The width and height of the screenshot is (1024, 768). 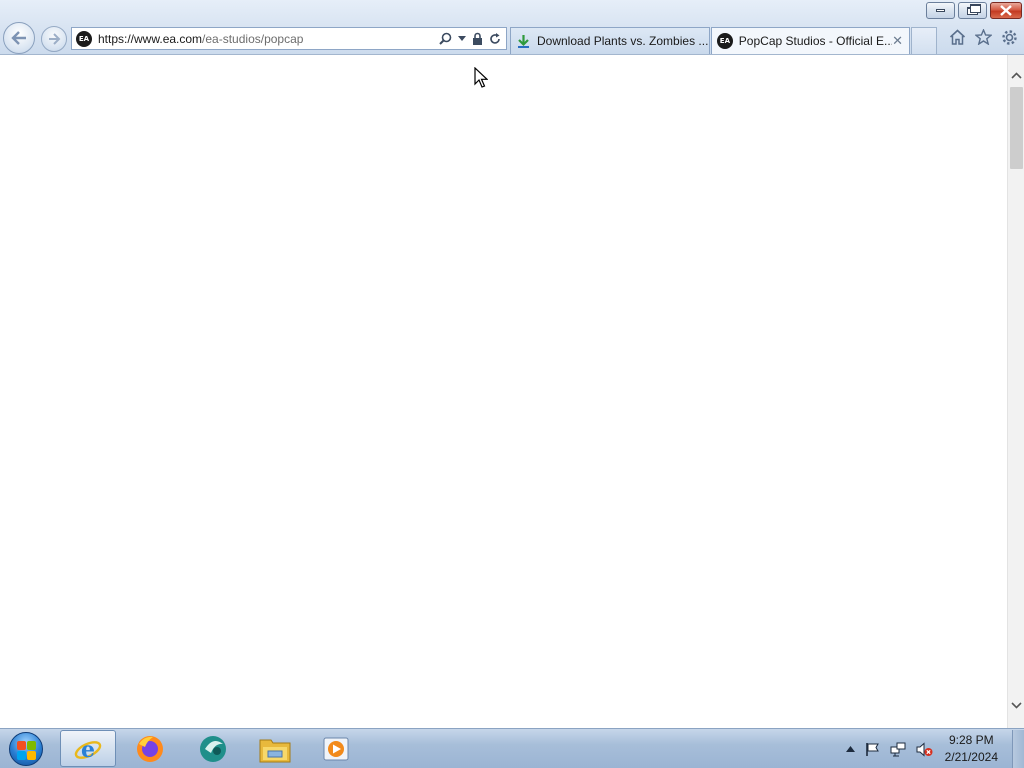 I want to click on ea-logo-icon: EA, so click(x=725, y=41).